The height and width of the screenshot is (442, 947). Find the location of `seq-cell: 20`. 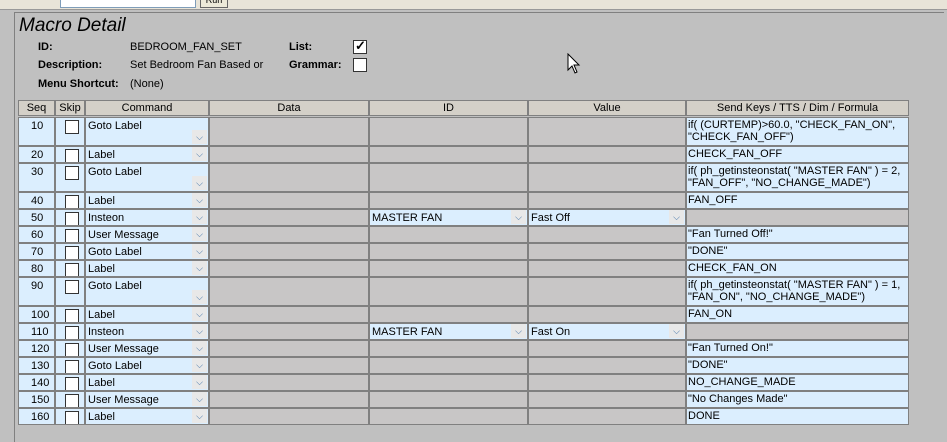

seq-cell: 20 is located at coordinates (36, 154).